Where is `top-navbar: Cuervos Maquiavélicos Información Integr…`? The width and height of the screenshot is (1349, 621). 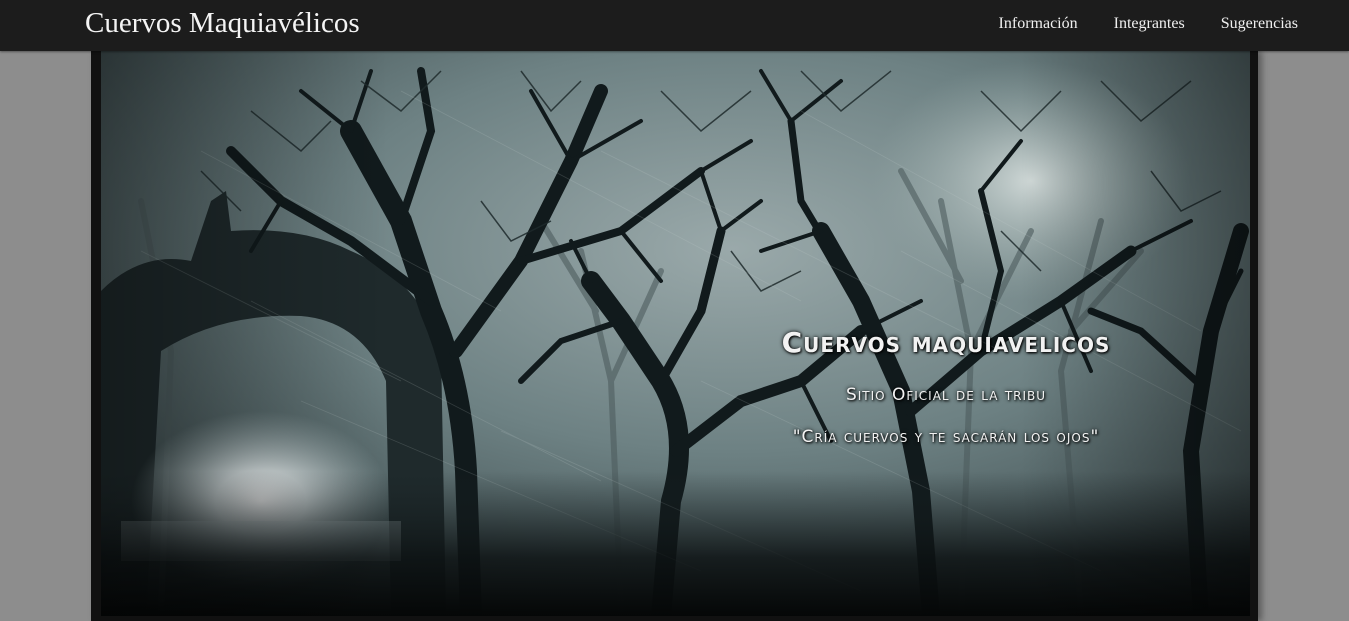
top-navbar: Cuervos Maquiavélicos Información Integr… is located at coordinates (674, 25).